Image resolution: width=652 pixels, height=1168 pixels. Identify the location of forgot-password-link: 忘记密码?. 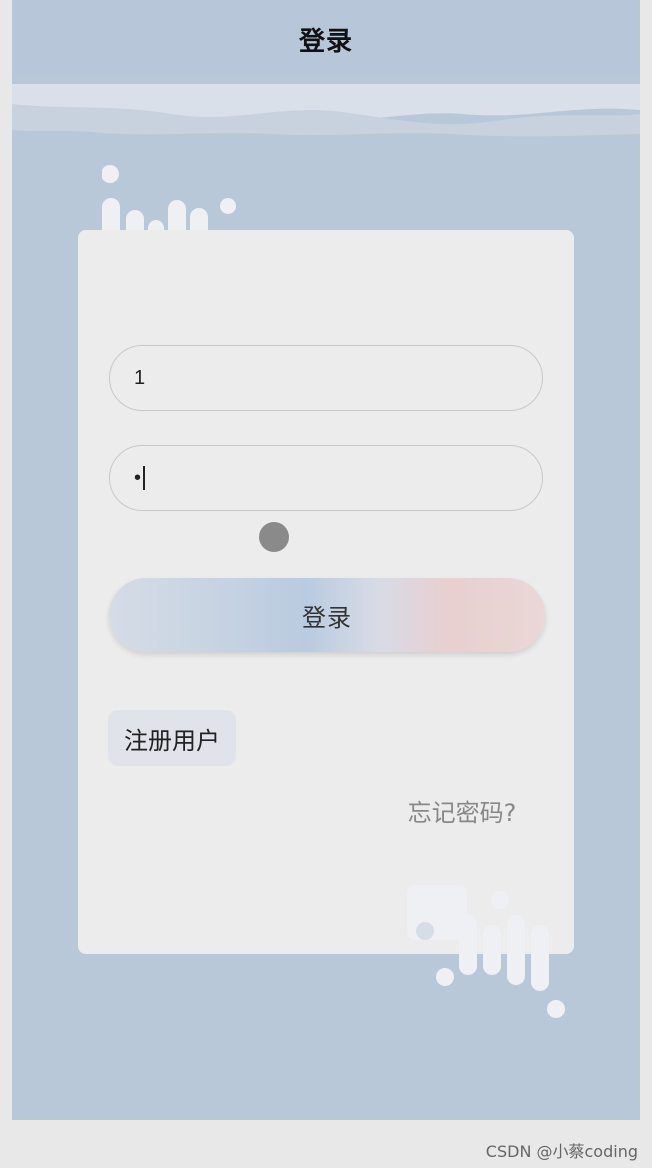
(462, 810).